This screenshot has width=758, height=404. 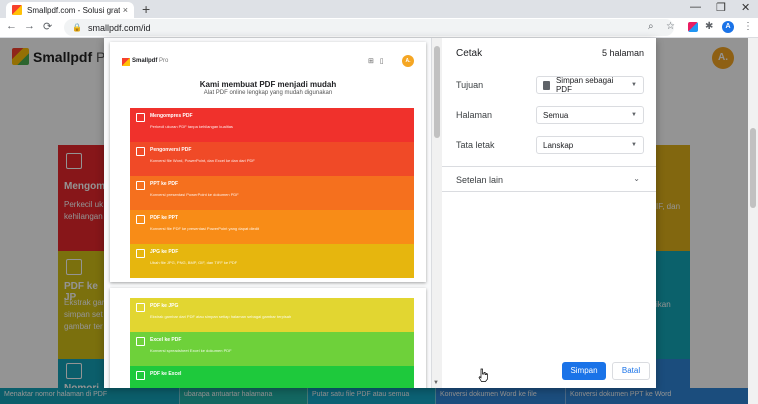 I want to click on browser-toolbar: ← → ⟳ 🔒 smallpdf.com/id ⌕ ☆ ✱ A ⋮, so click(x=379, y=28).